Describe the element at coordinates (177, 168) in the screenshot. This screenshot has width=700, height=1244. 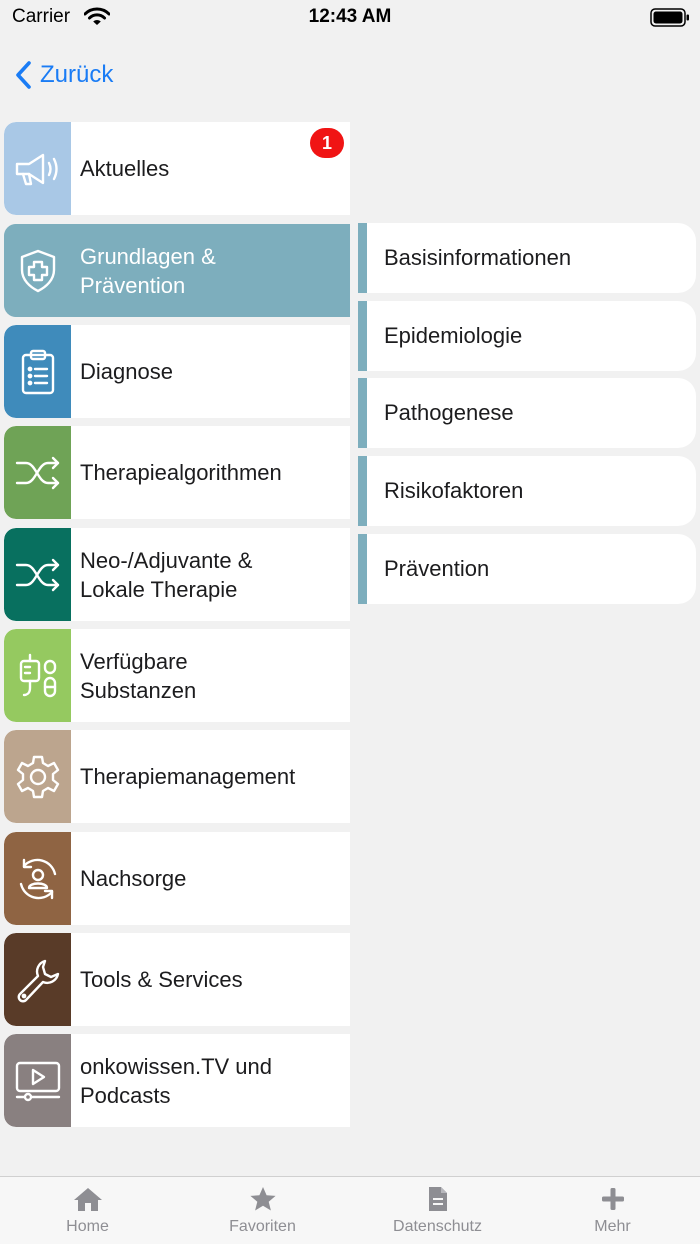
I see `menu-item-aktuelles: Aktuelles 1` at that location.